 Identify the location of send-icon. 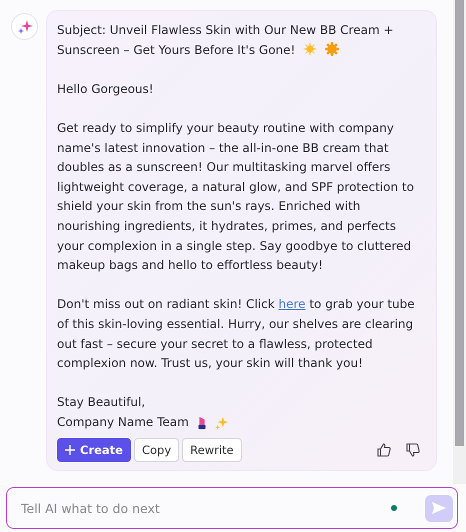
(439, 508).